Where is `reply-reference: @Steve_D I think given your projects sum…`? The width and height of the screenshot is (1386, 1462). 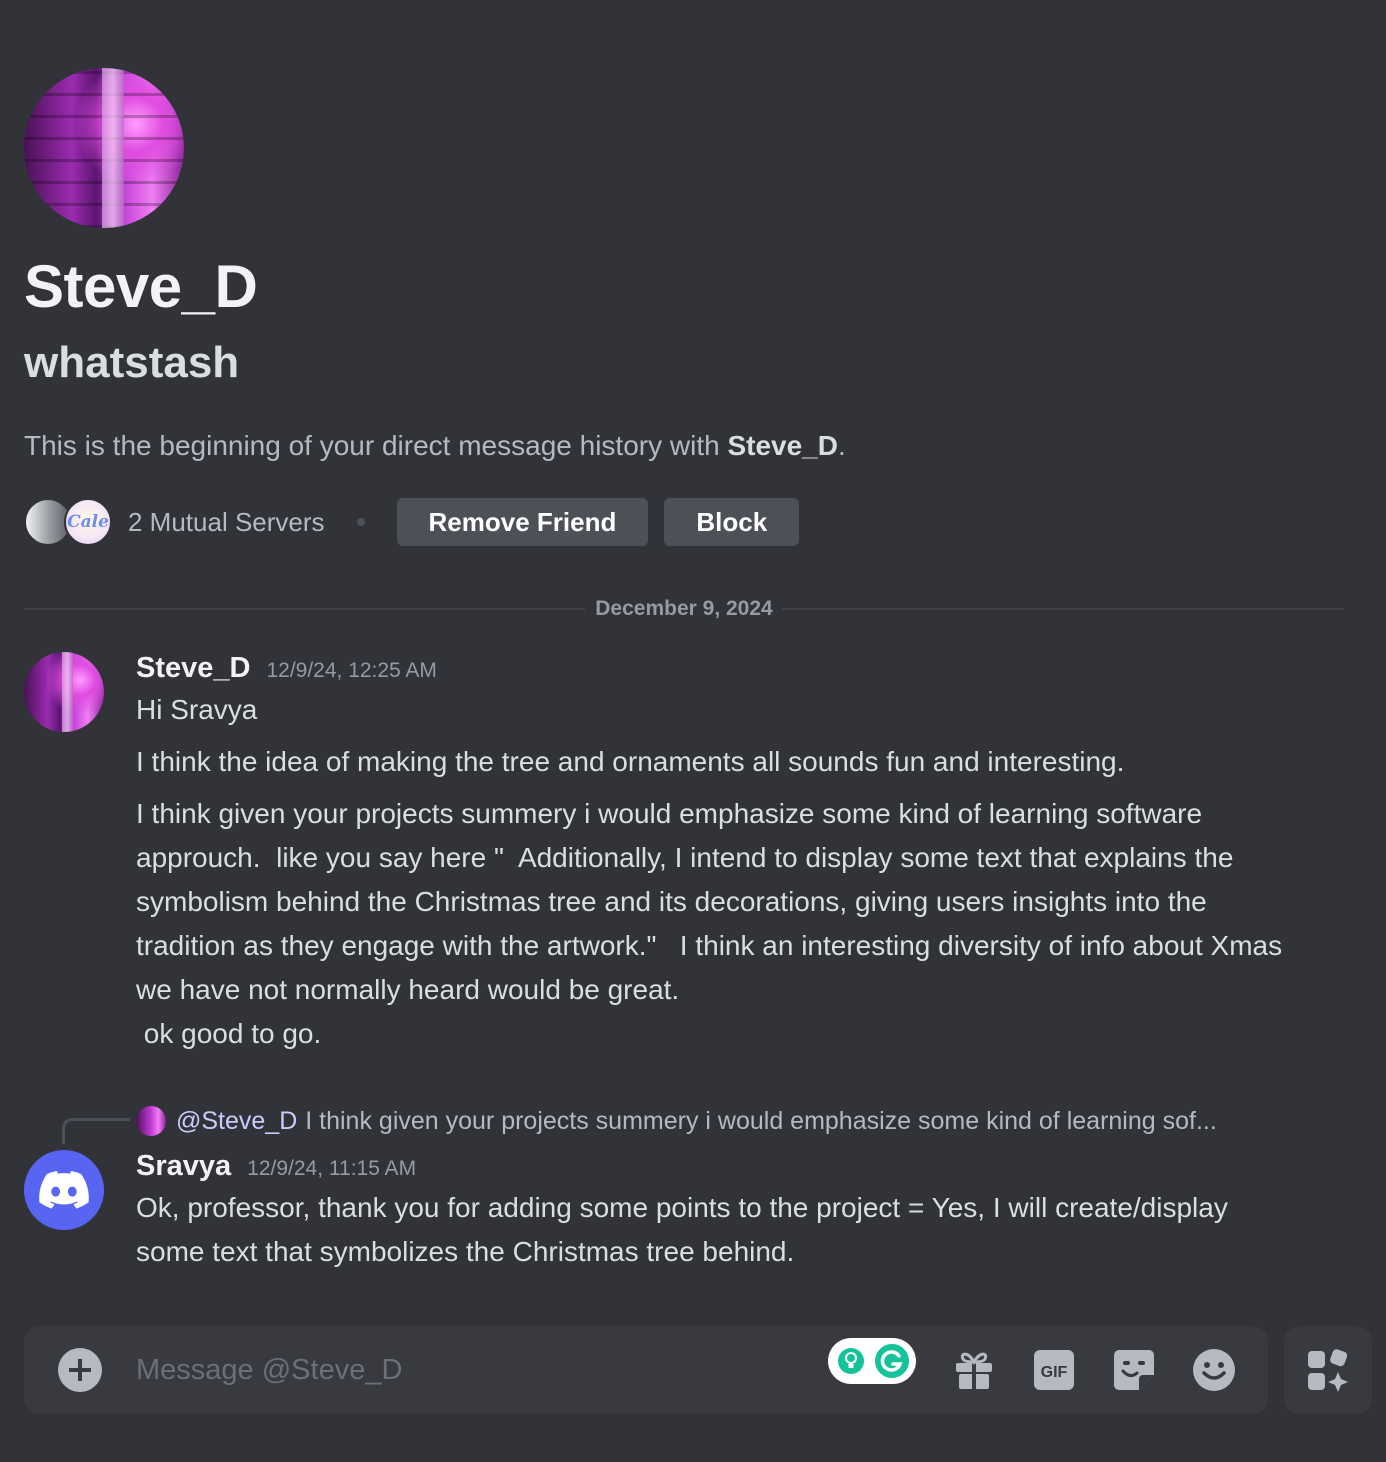
reply-reference: @Steve_D I think given your projects sum… is located at coordinates (711, 1121).